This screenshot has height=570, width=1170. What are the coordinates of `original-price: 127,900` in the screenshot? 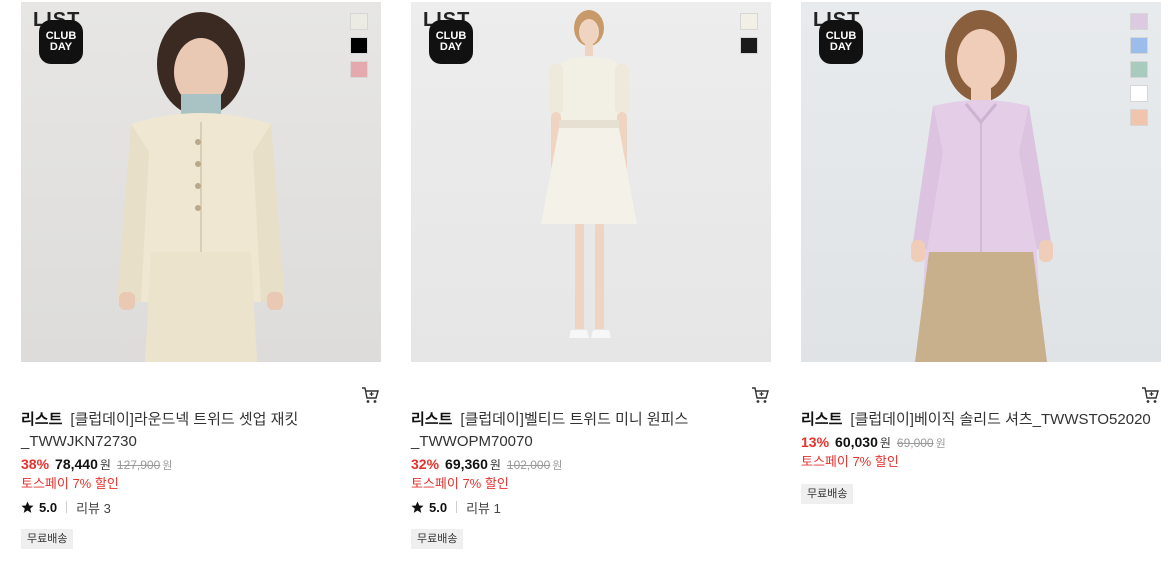 It's located at (138, 465).